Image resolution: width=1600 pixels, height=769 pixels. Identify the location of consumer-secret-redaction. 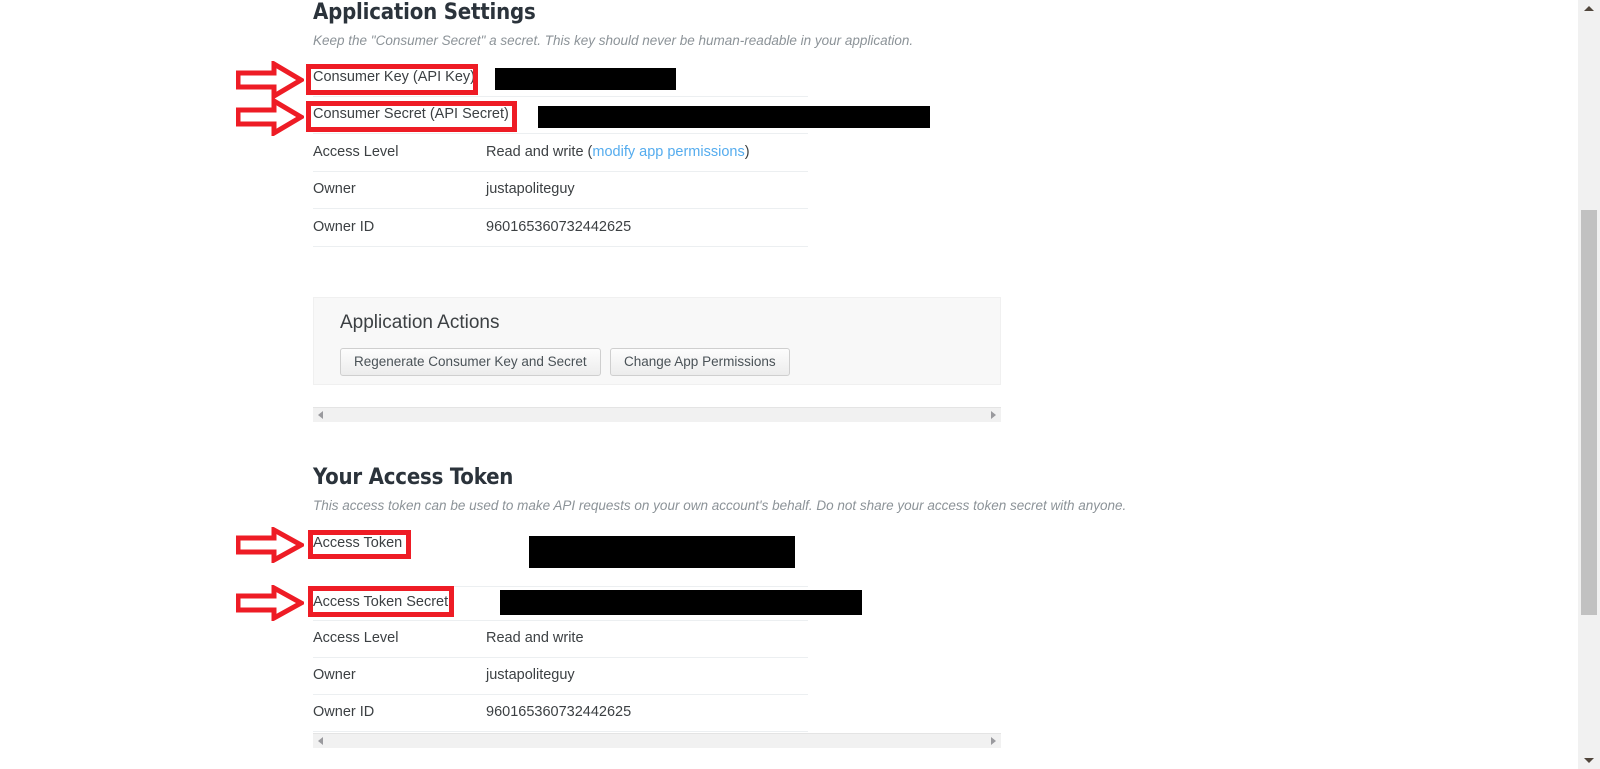
(734, 117).